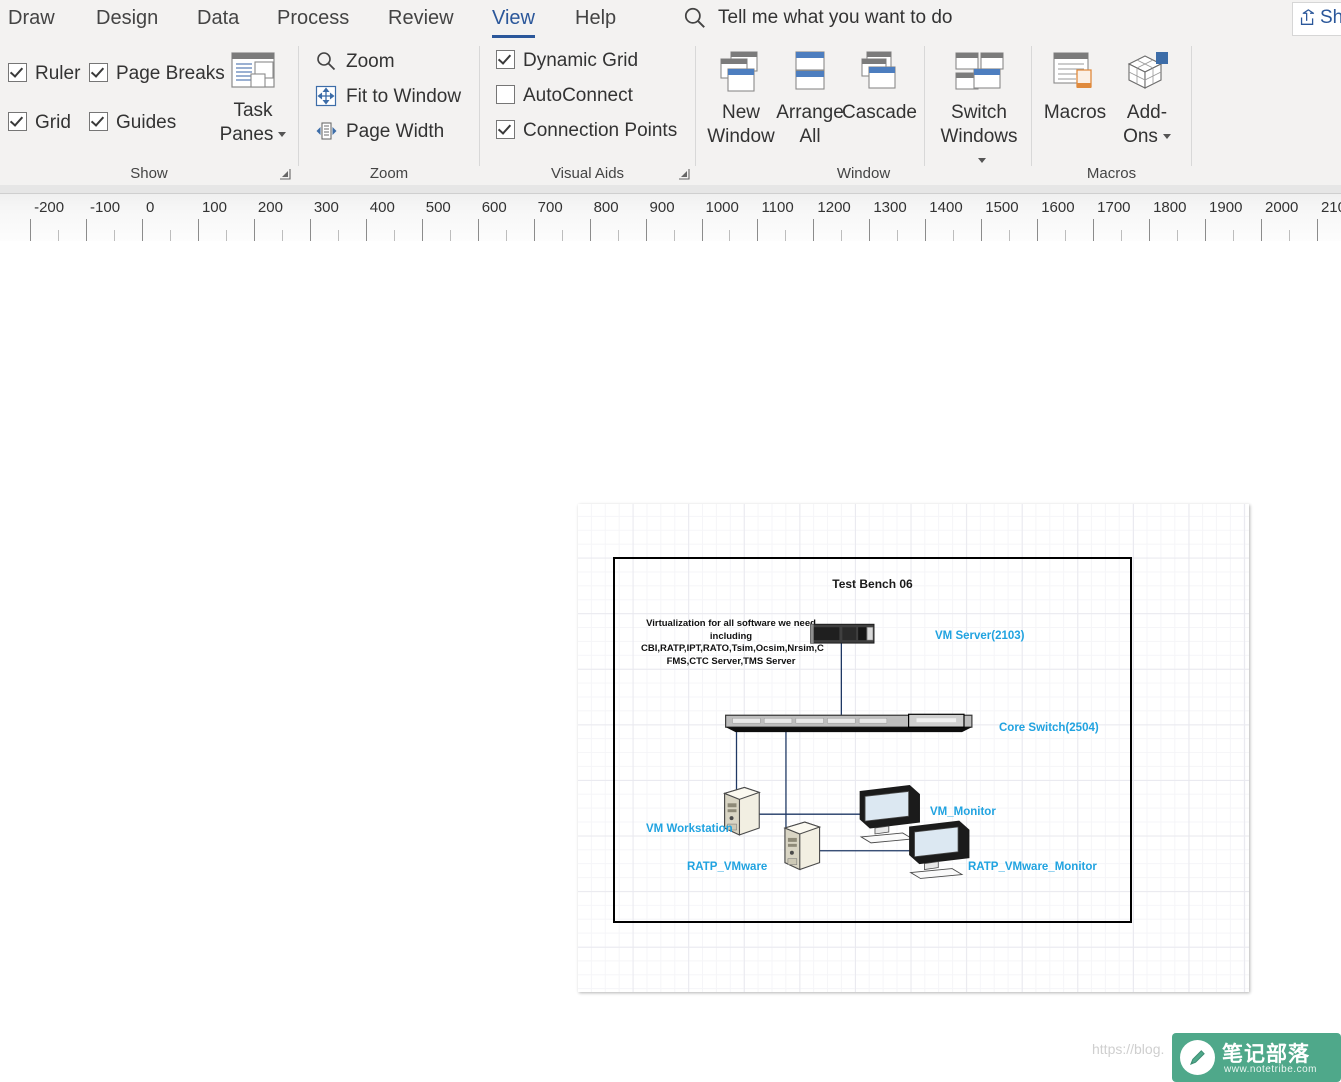 Image resolution: width=1341 pixels, height=1082 pixels. What do you see at coordinates (388, 96) in the screenshot?
I see `fit-to-window-button: Fit to Window` at bounding box center [388, 96].